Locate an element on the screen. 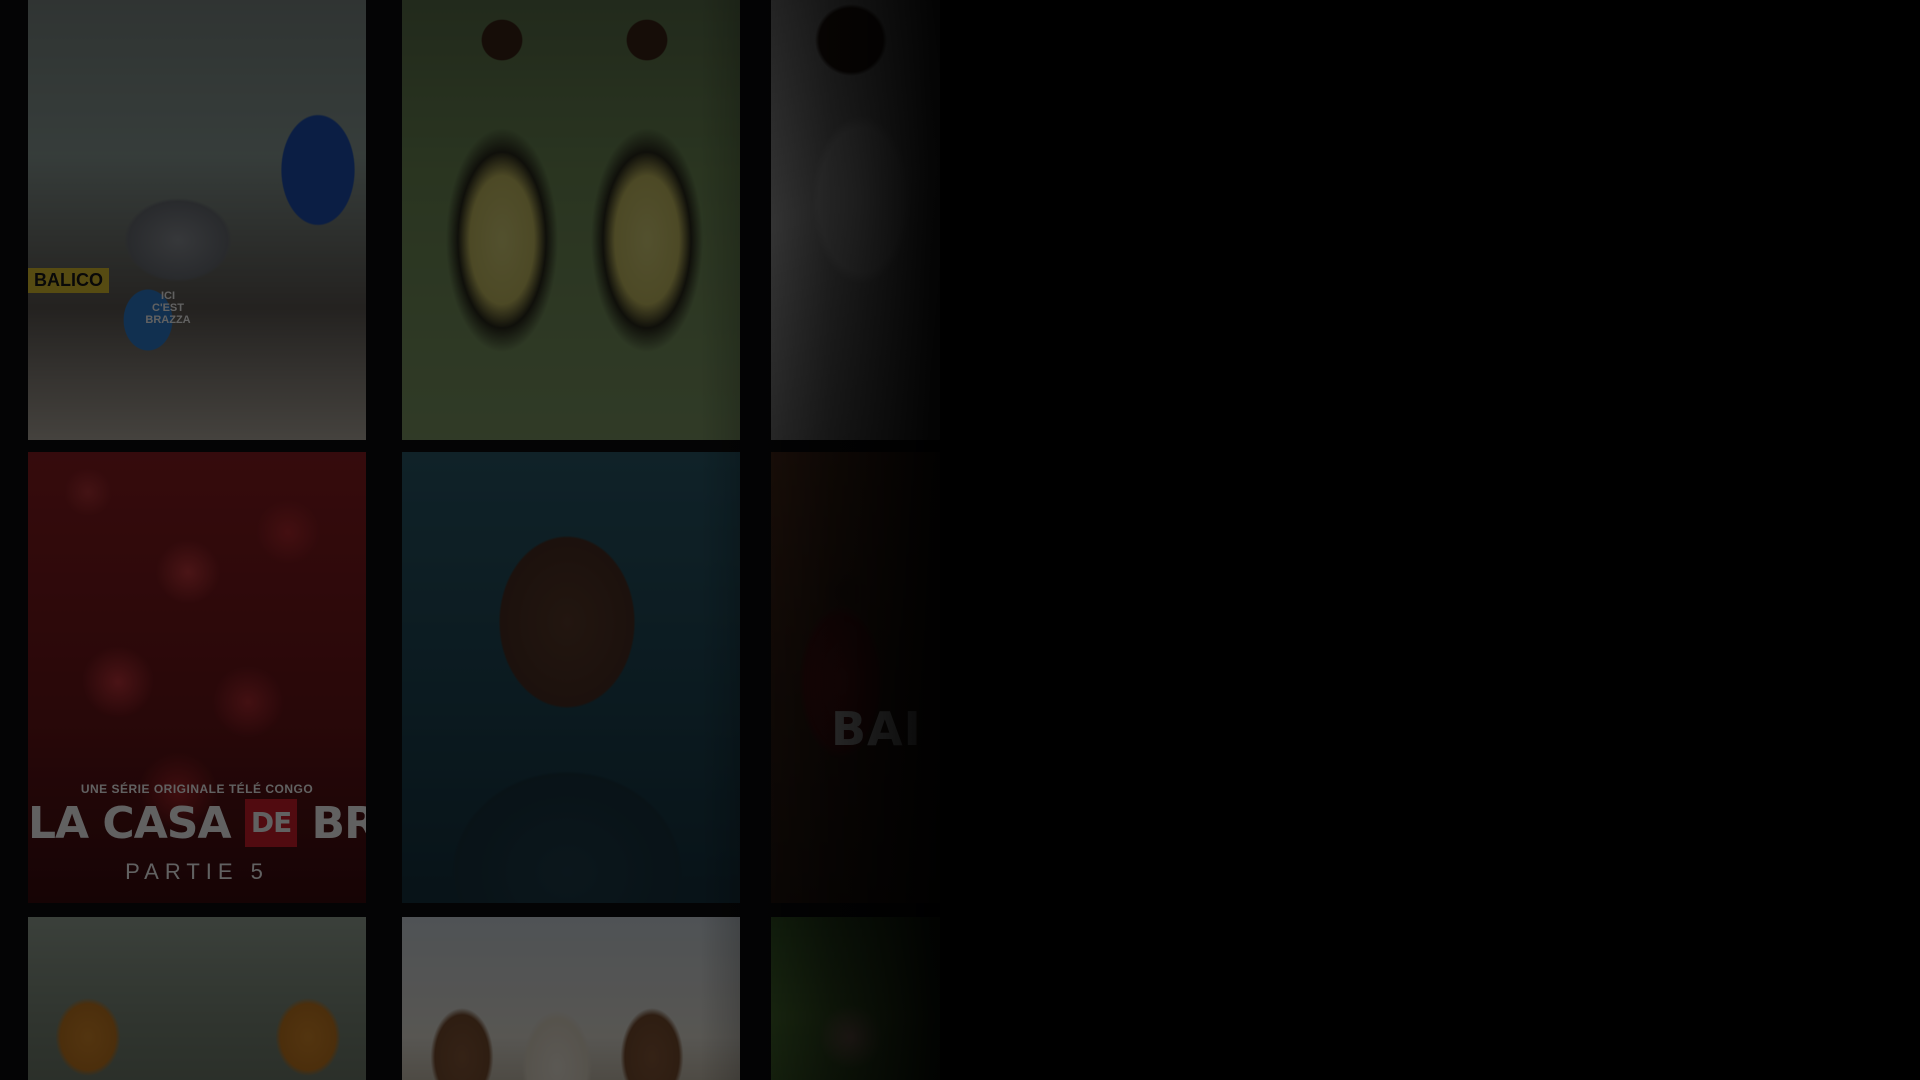 The width and height of the screenshot is (1920, 1080). poster-shirts is located at coordinates (571, 220).